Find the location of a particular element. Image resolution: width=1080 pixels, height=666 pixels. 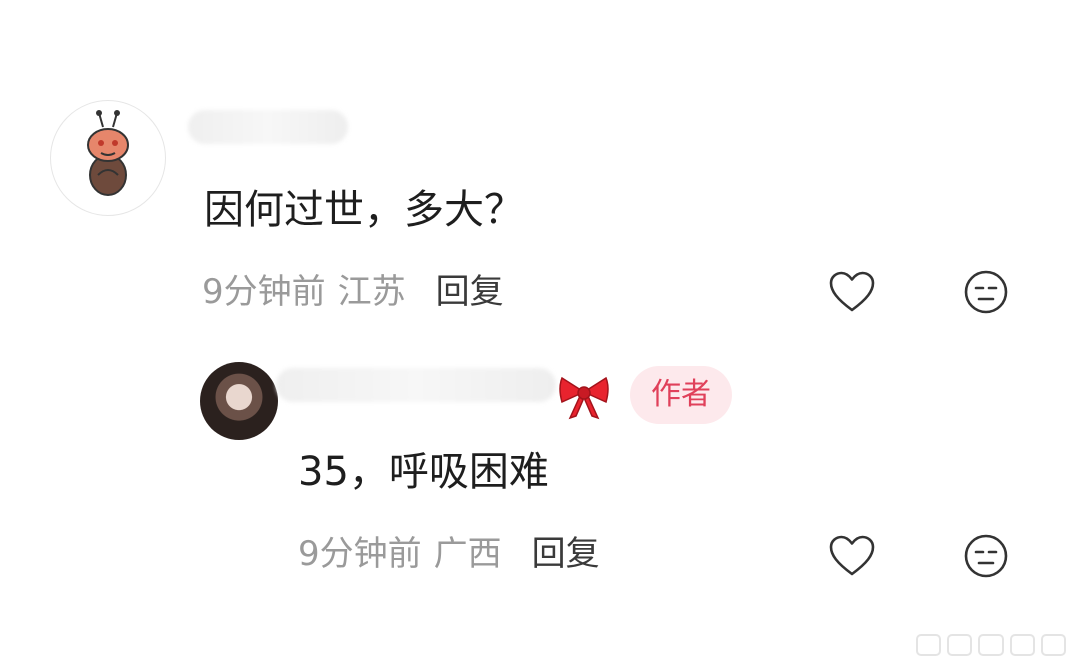

comment-text: 因何过世，多大？ is located at coordinates (364, 210).